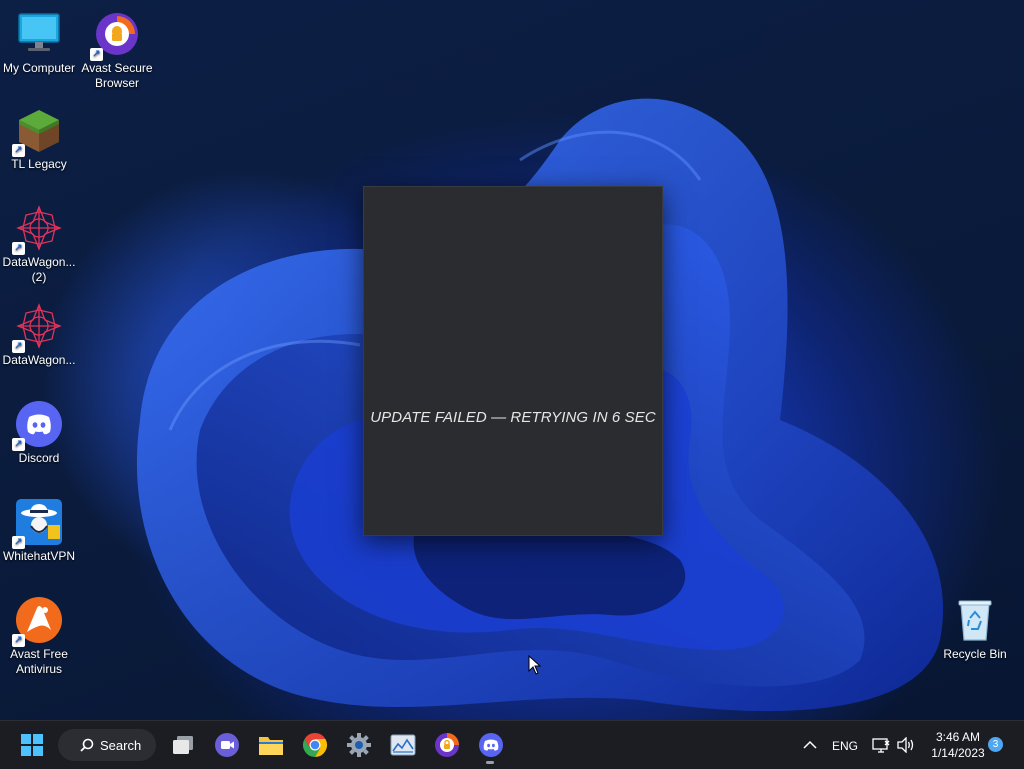 This screenshot has height=769, width=1024. I want to click on taskbar-clock: 3:46 AM 1/14/2023, so click(958, 745).